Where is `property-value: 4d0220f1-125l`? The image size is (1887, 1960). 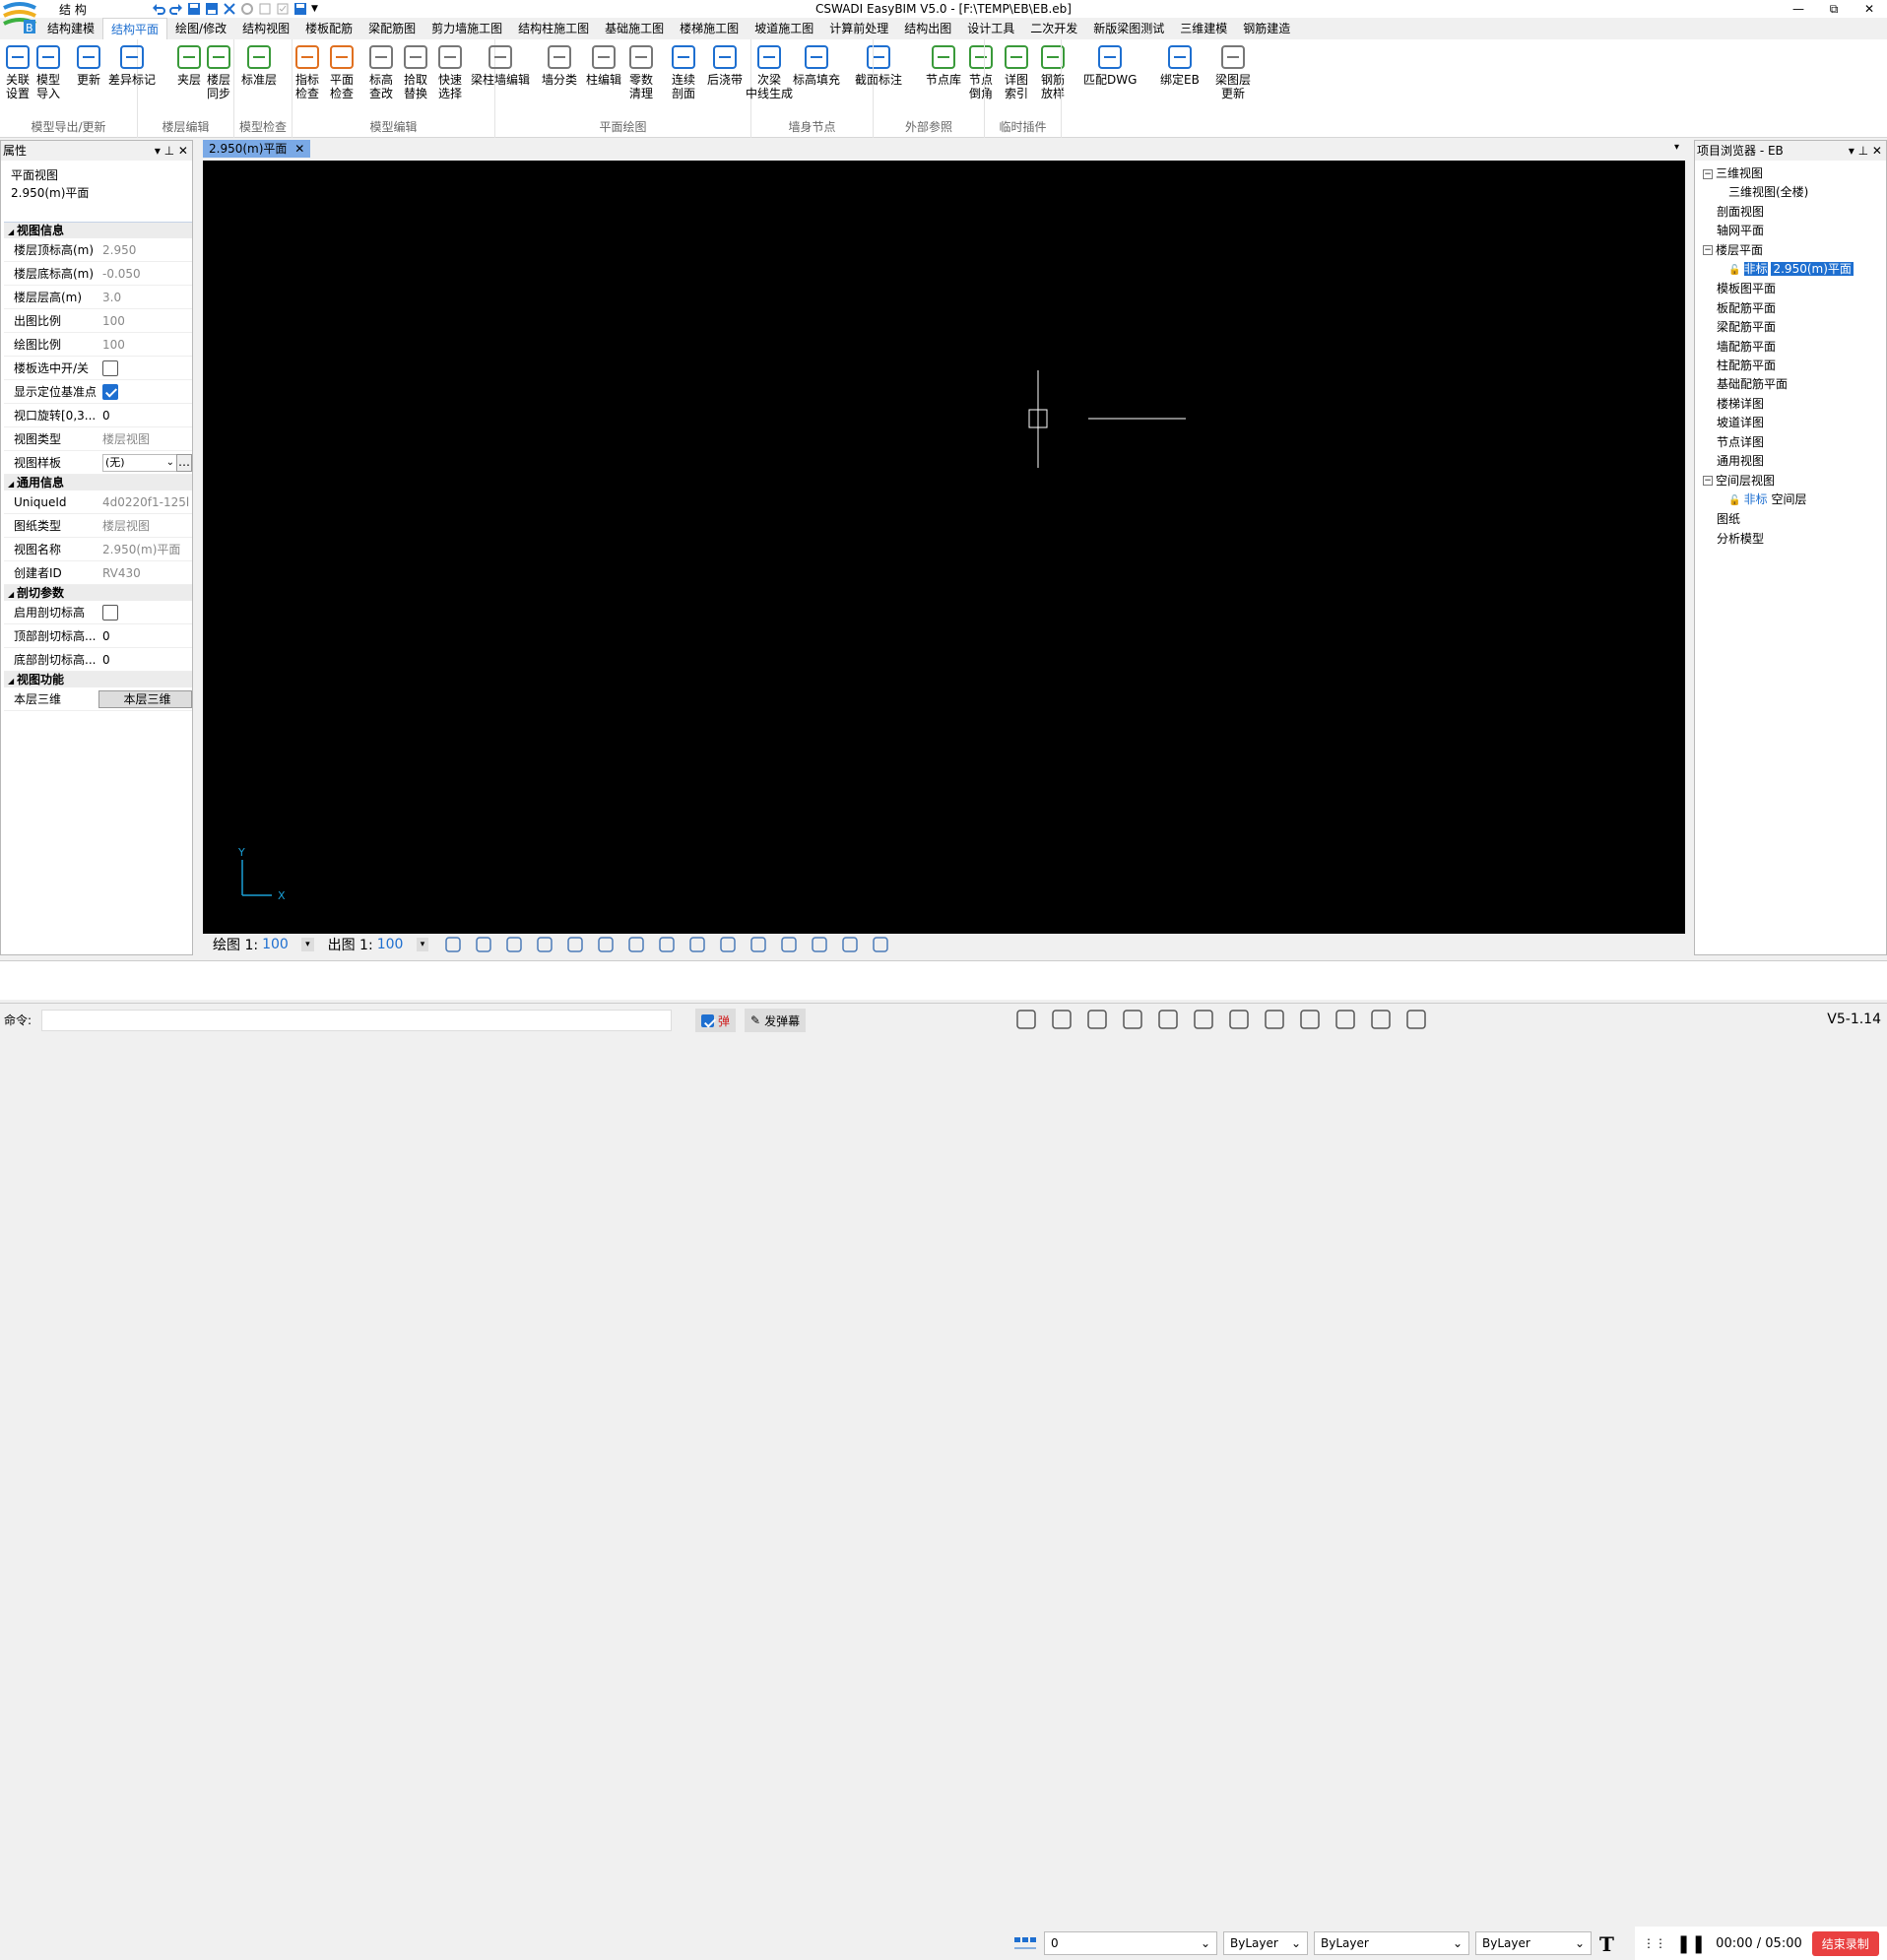
property-value: 4d0220f1-125l is located at coordinates (145, 502).